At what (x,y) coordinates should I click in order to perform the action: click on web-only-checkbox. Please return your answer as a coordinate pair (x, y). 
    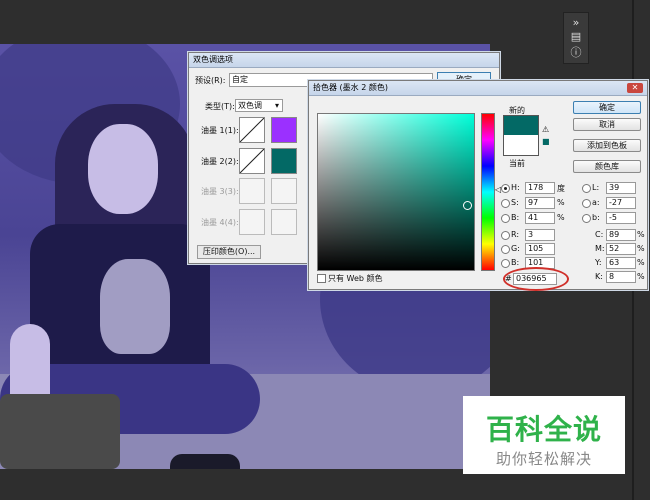
    Looking at the image, I should click on (321, 278).